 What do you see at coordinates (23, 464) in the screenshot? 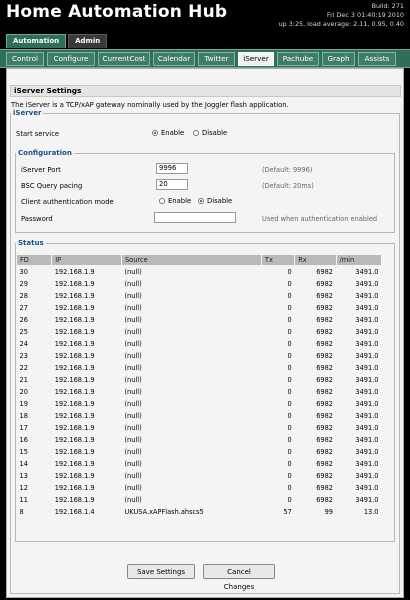
I see `cell-fd: 14` at bounding box center [23, 464].